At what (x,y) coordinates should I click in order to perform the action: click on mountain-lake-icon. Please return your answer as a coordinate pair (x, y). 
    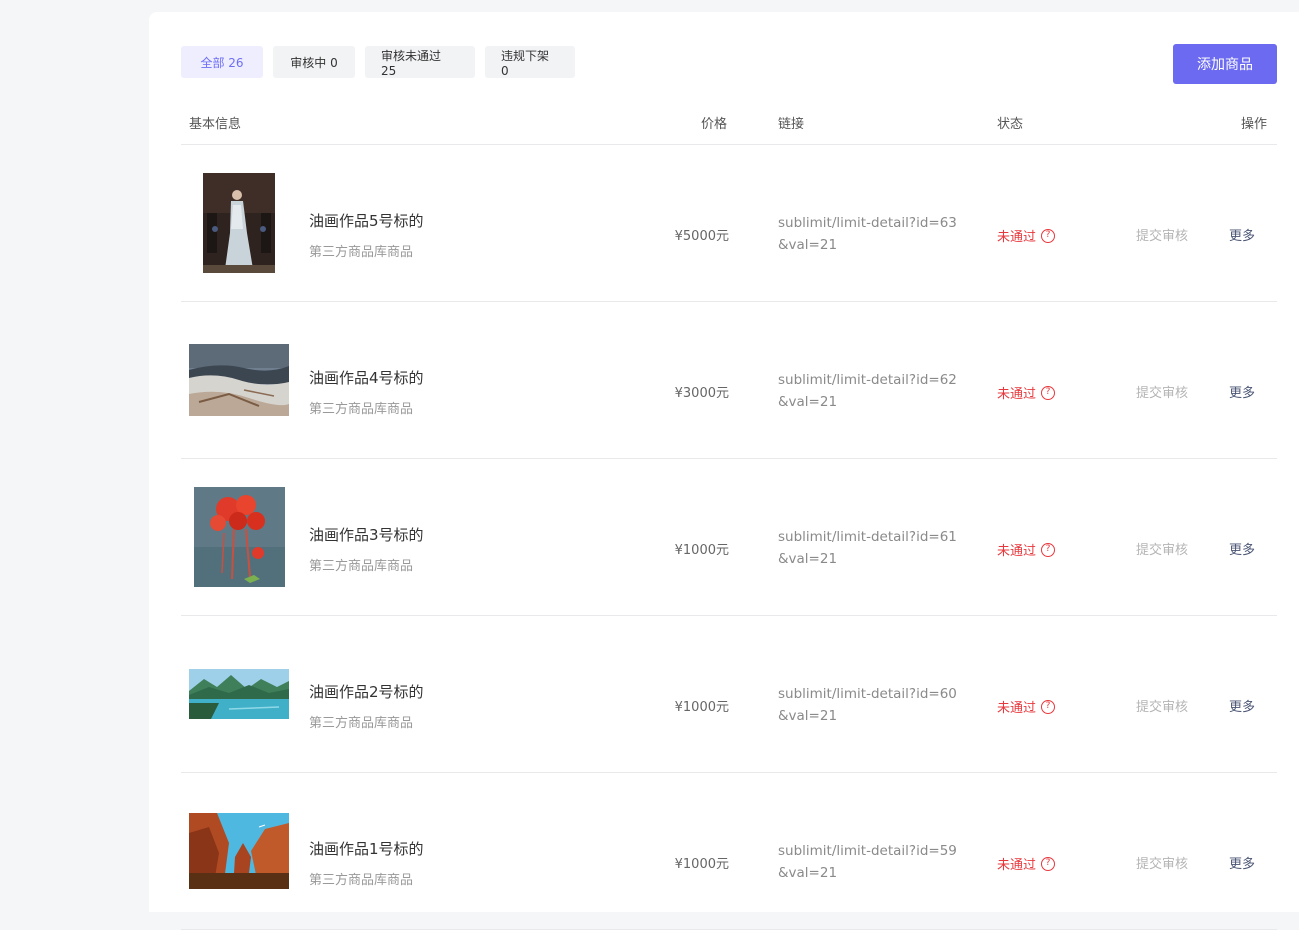
    Looking at the image, I should click on (239, 694).